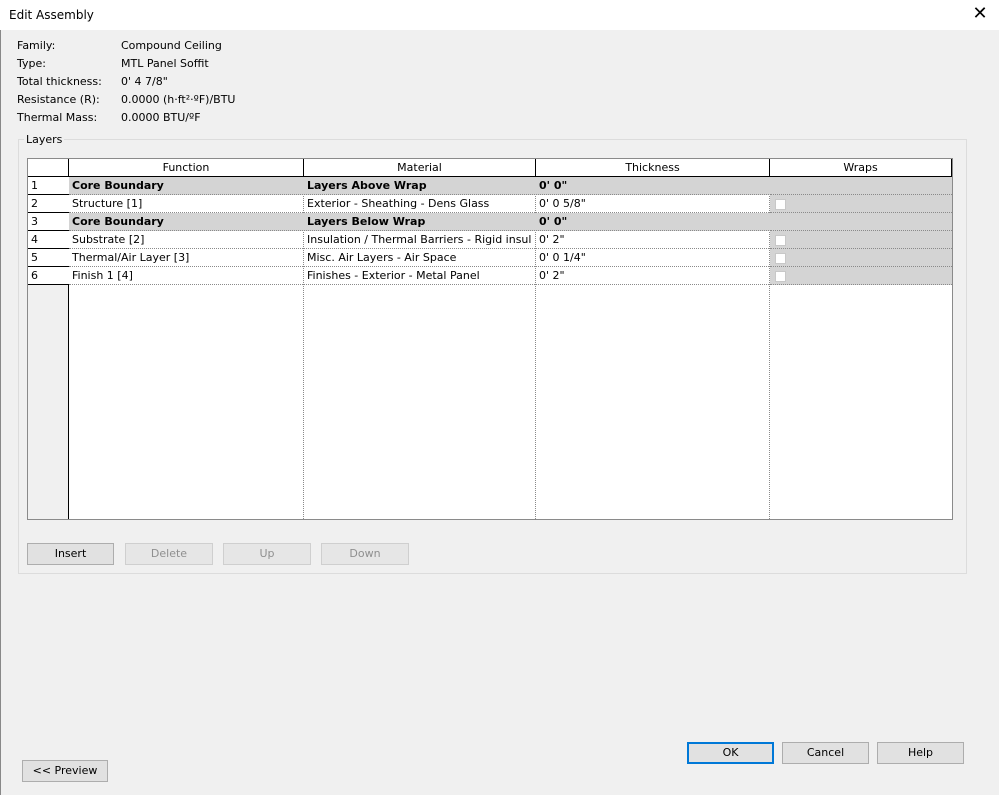 This screenshot has width=999, height=795. I want to click on table-row: Core Boundary Layers Below Wrap 0' 0", so click(510, 222).